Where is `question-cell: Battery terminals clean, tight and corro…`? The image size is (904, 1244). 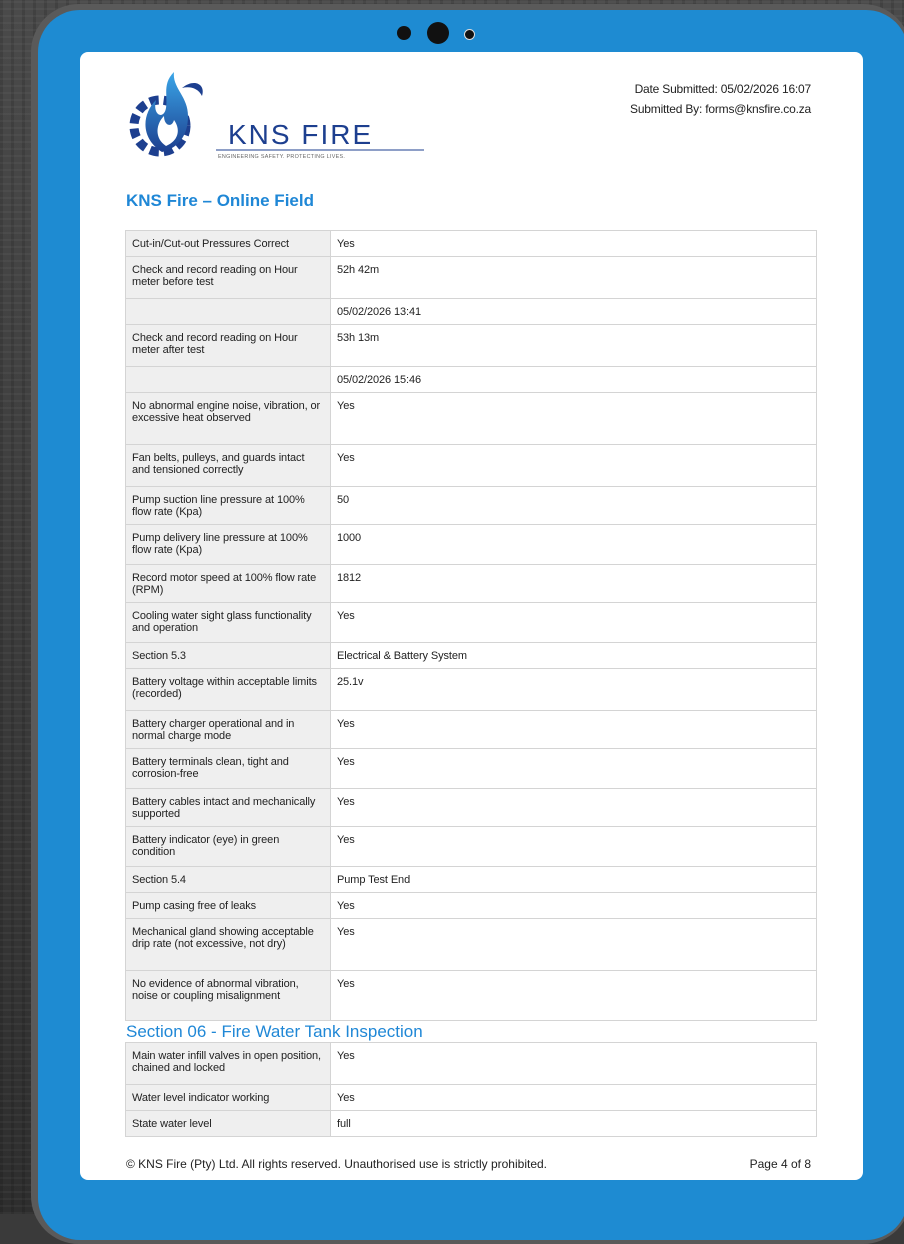 question-cell: Battery terminals clean, tight and corro… is located at coordinates (228, 768).